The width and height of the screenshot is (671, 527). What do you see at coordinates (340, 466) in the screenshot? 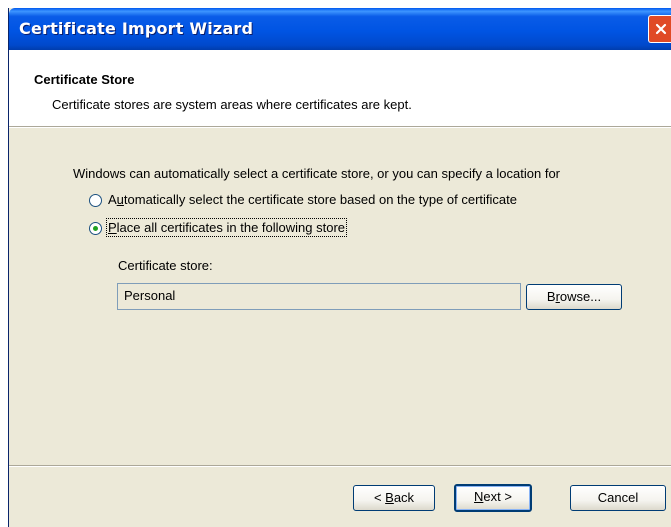
I see `footer-divider` at bounding box center [340, 466].